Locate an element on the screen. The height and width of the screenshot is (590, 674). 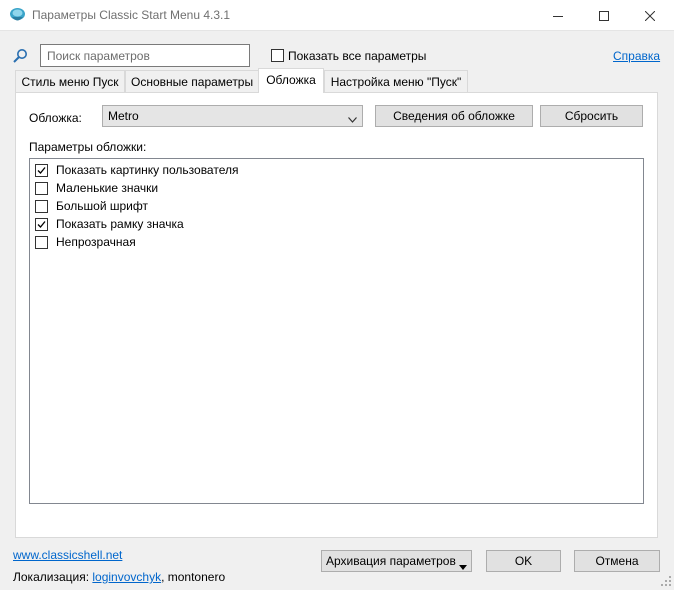
minimize-icon is located at coordinates (558, 16).